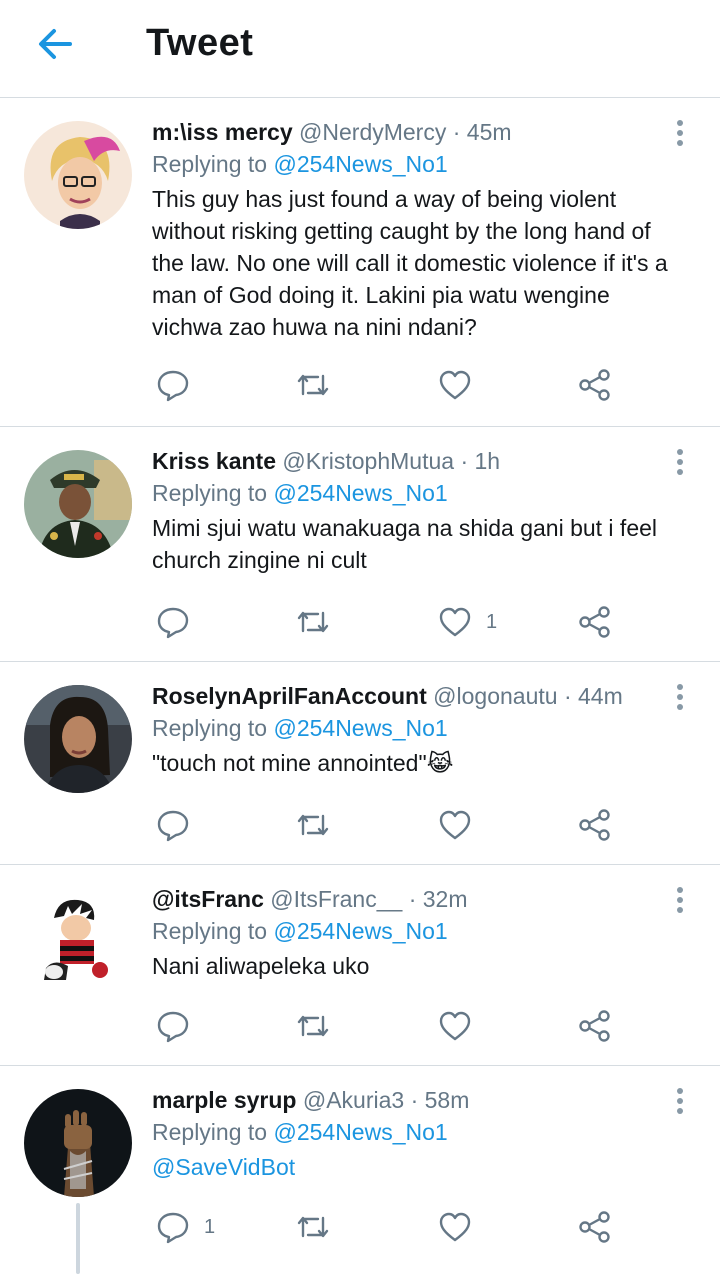 The image size is (720, 1274). I want to click on display-name: m:\iss mercy, so click(222, 132).